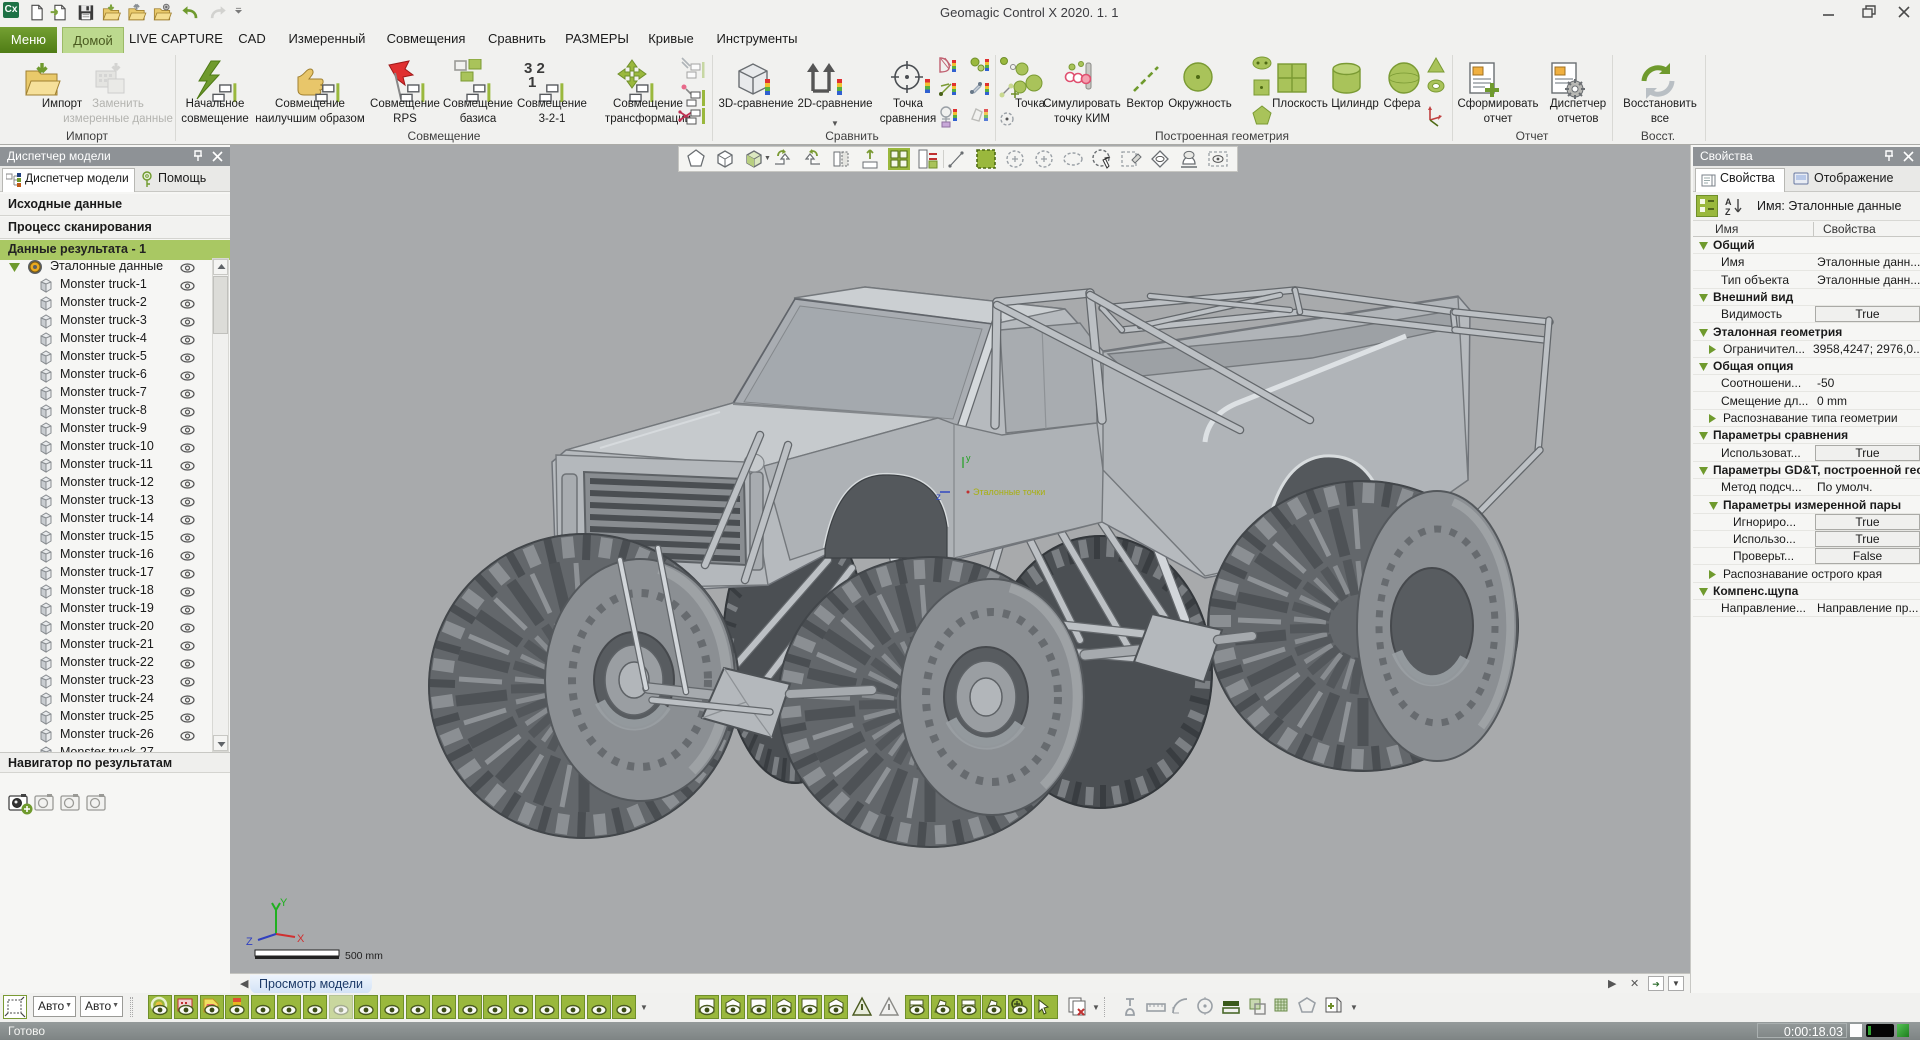 This screenshot has height=1040, width=1920. I want to click on svg-text: Эталонные точки, so click(1009, 492).